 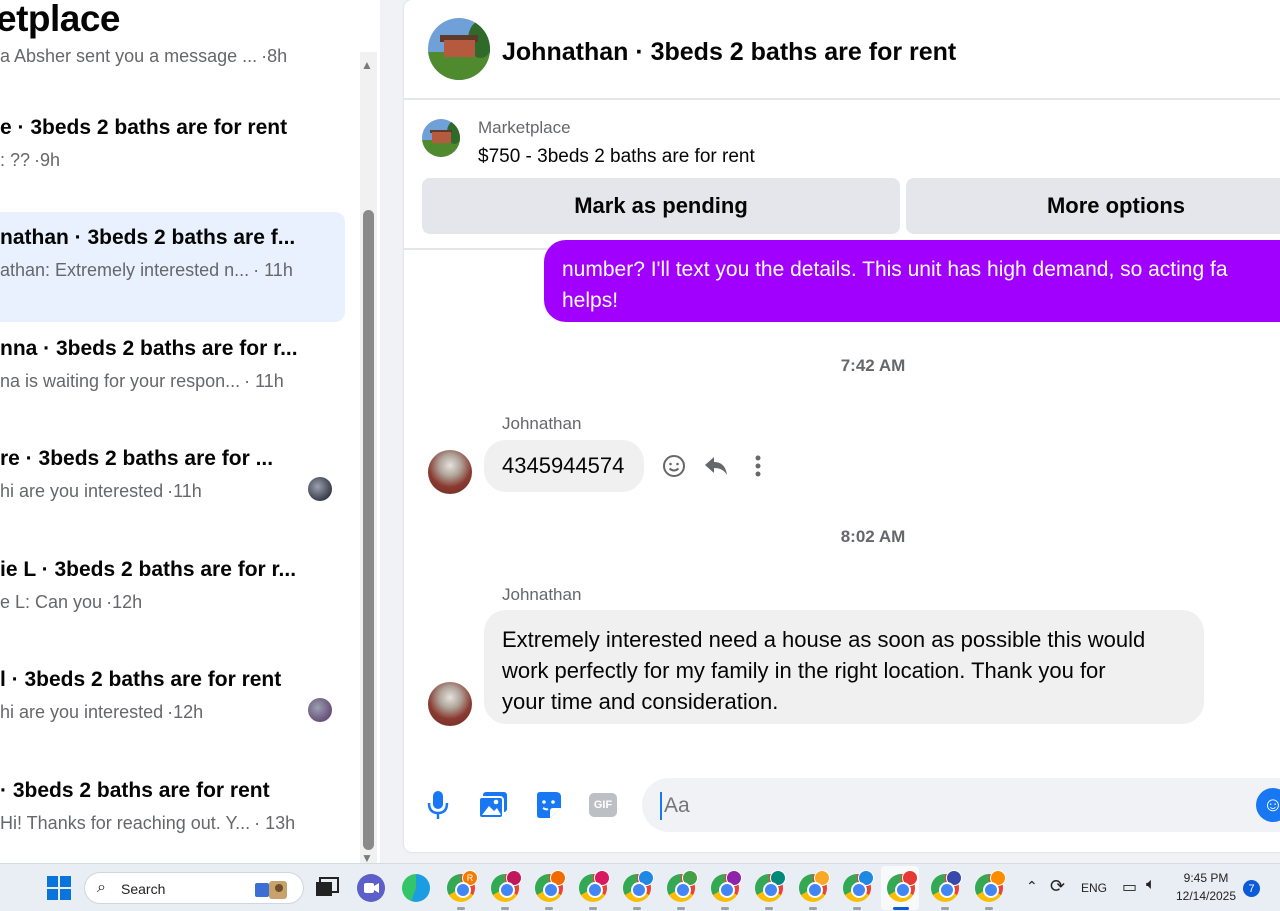 I want to click on task-view-icon, so click(x=328, y=888).